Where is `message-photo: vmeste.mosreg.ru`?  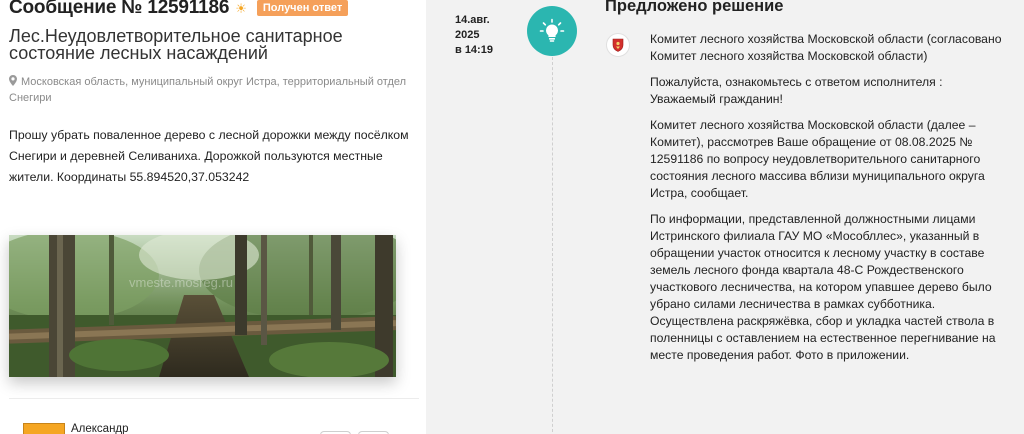 message-photo: vmeste.mosreg.ru is located at coordinates (202, 306).